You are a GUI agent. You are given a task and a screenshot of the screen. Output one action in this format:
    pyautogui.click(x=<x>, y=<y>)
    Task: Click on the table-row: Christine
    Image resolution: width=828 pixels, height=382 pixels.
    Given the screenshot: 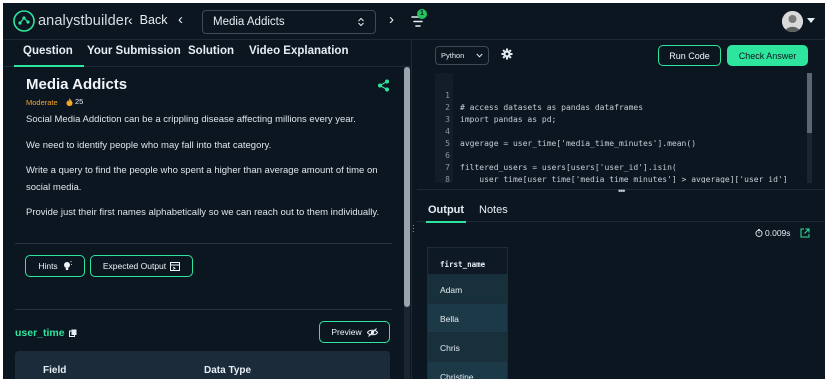 What is the action you would take?
    pyautogui.click(x=467, y=370)
    